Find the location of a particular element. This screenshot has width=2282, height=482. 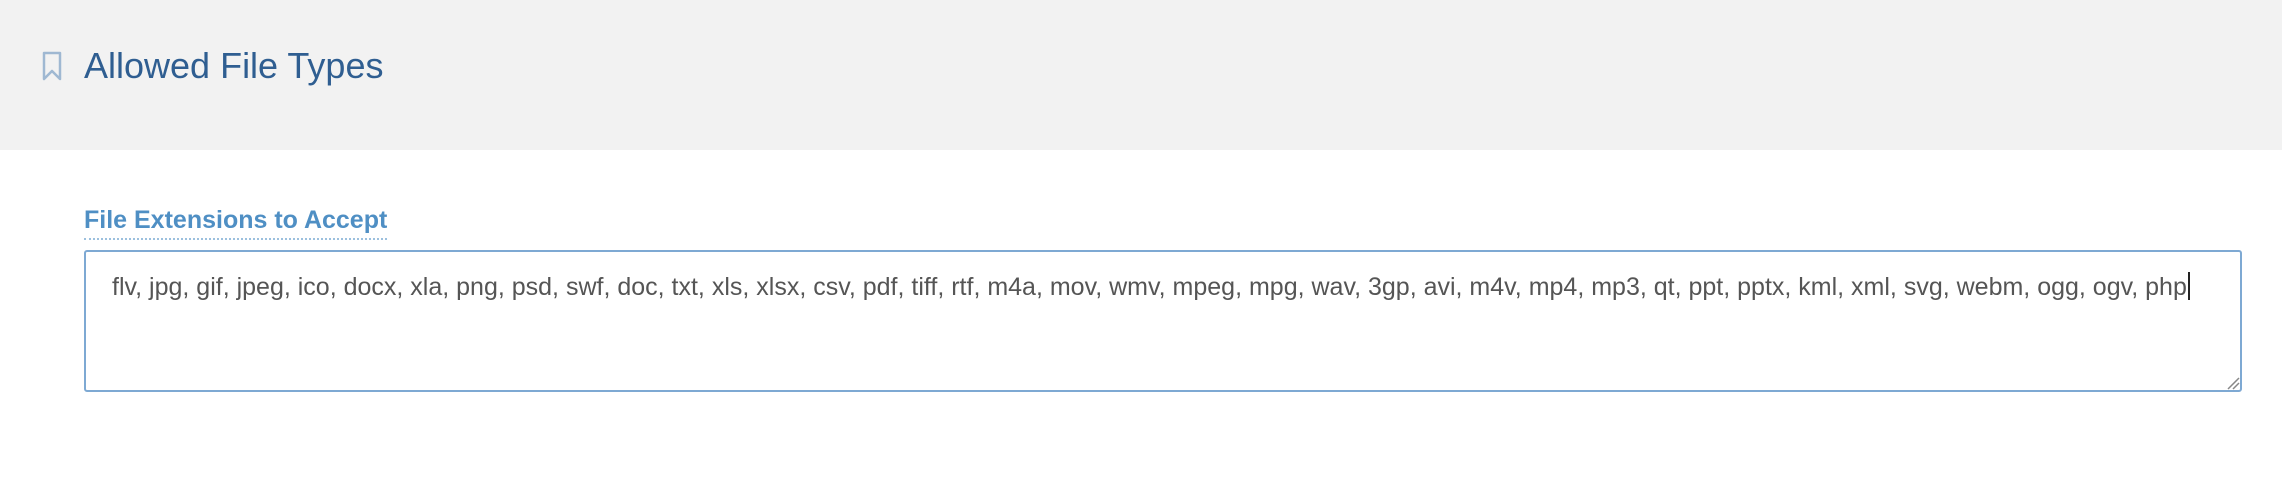

resize-handle-icon is located at coordinates (2233, 383).